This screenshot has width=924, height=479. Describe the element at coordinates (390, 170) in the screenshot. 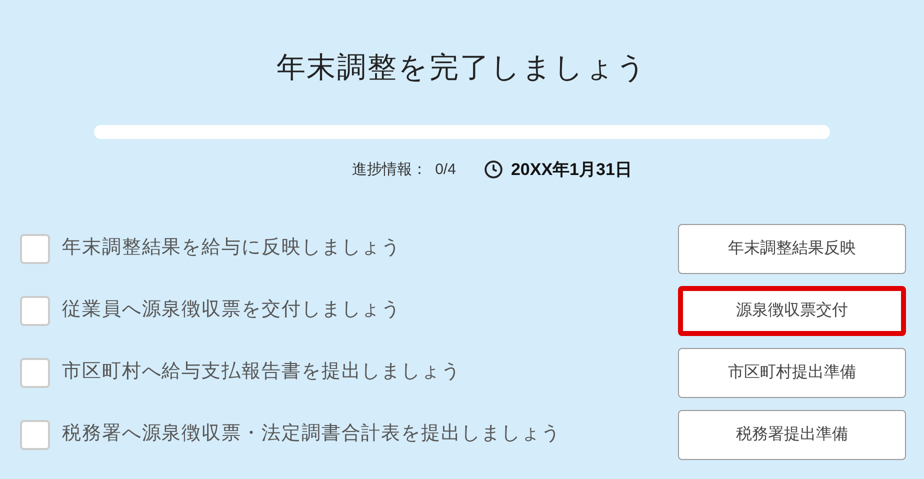

I see `progress-label: 進捗情報：` at that location.